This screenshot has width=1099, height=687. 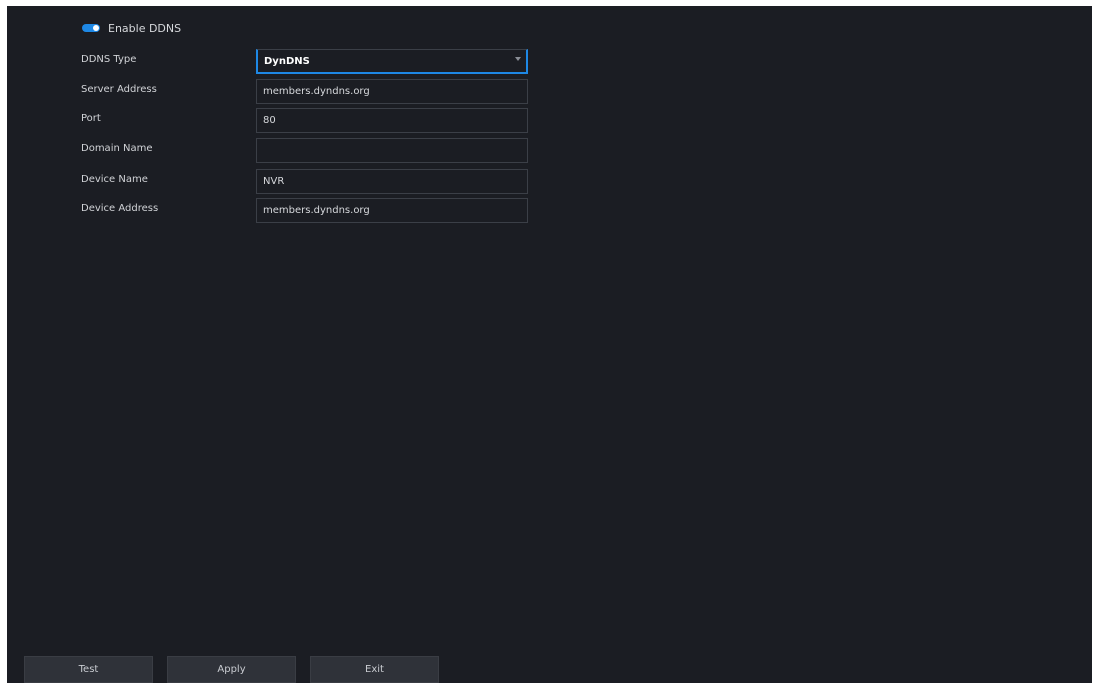 I want to click on device-name-row: Device Name NVR, so click(x=311, y=182).